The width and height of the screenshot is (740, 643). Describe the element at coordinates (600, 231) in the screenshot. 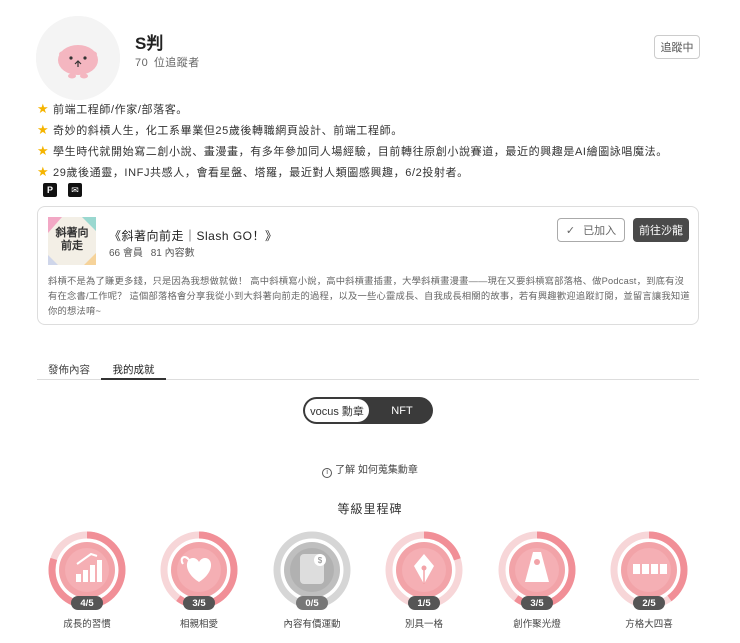

I see `joined-label: 已加入` at that location.